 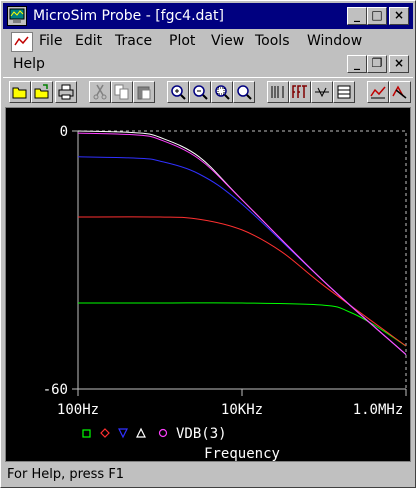 What do you see at coordinates (242, 410) in the screenshot?
I see `x-label-1: 10KHz` at bounding box center [242, 410].